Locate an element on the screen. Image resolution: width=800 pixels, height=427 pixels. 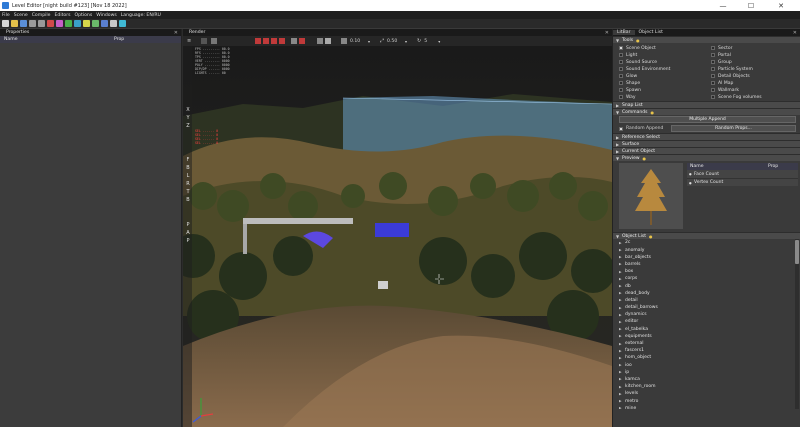
view-back-button: B is located at coordinates (188, 168).